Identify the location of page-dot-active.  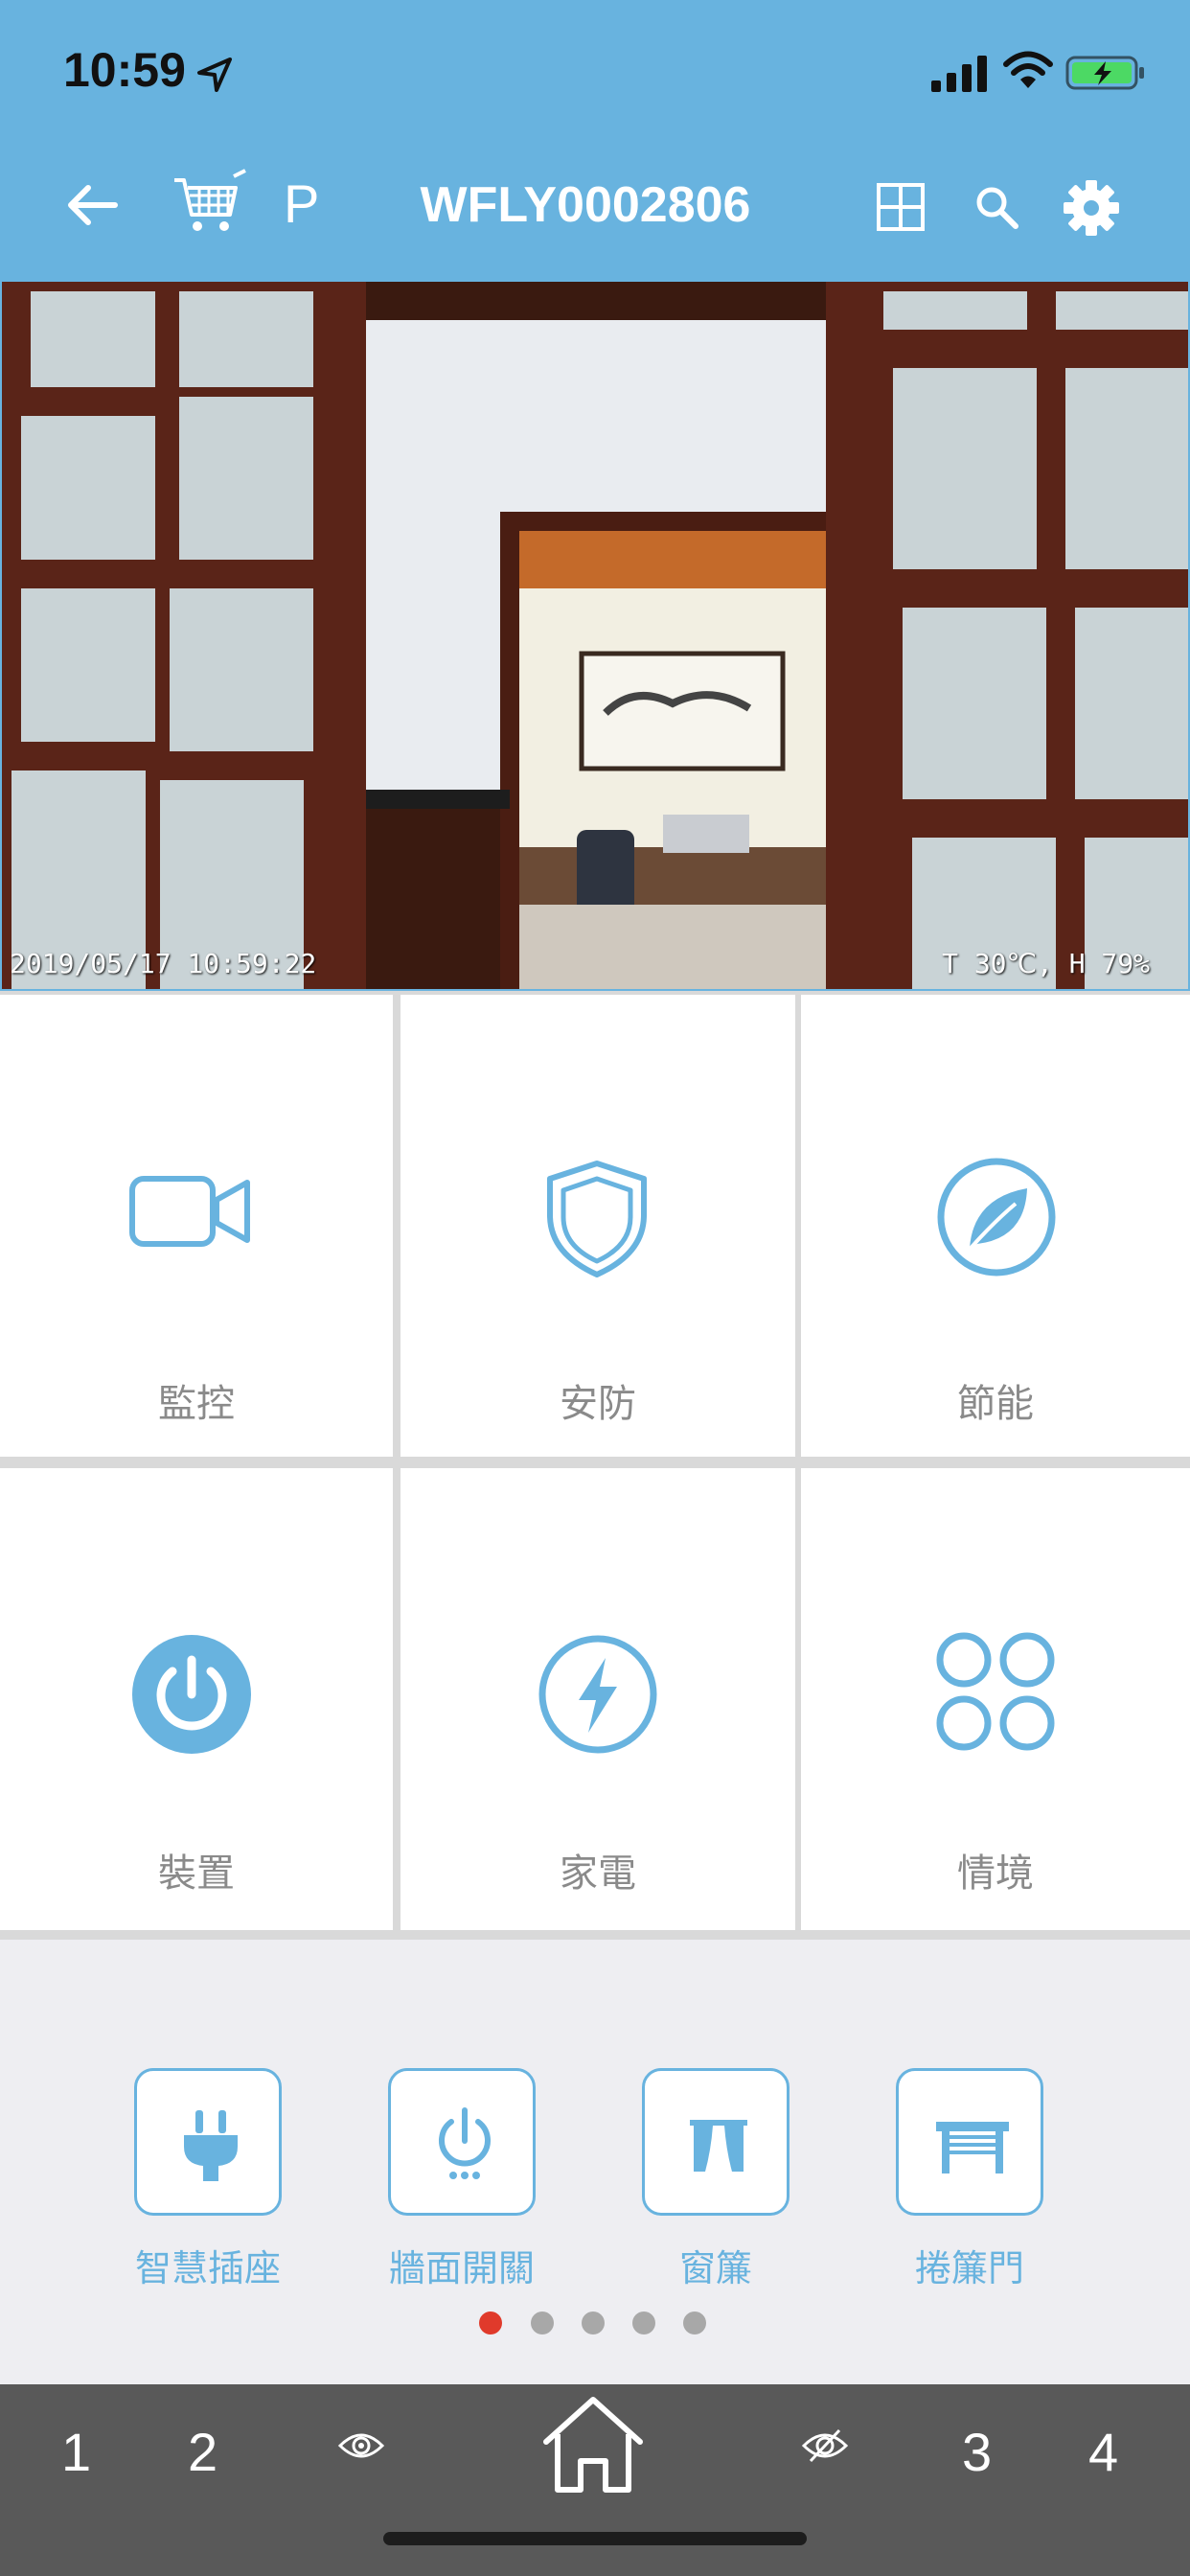
(491, 2323).